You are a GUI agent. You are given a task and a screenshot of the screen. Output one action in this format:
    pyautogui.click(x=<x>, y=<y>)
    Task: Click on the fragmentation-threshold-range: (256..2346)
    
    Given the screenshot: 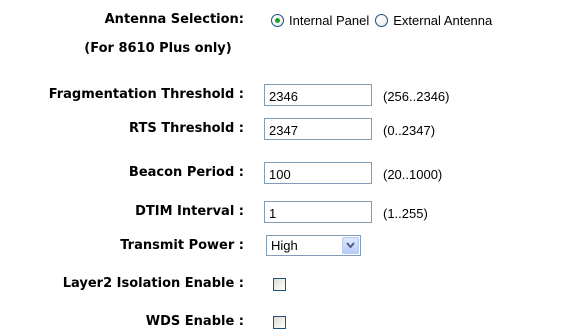 What is the action you would take?
    pyautogui.click(x=416, y=96)
    